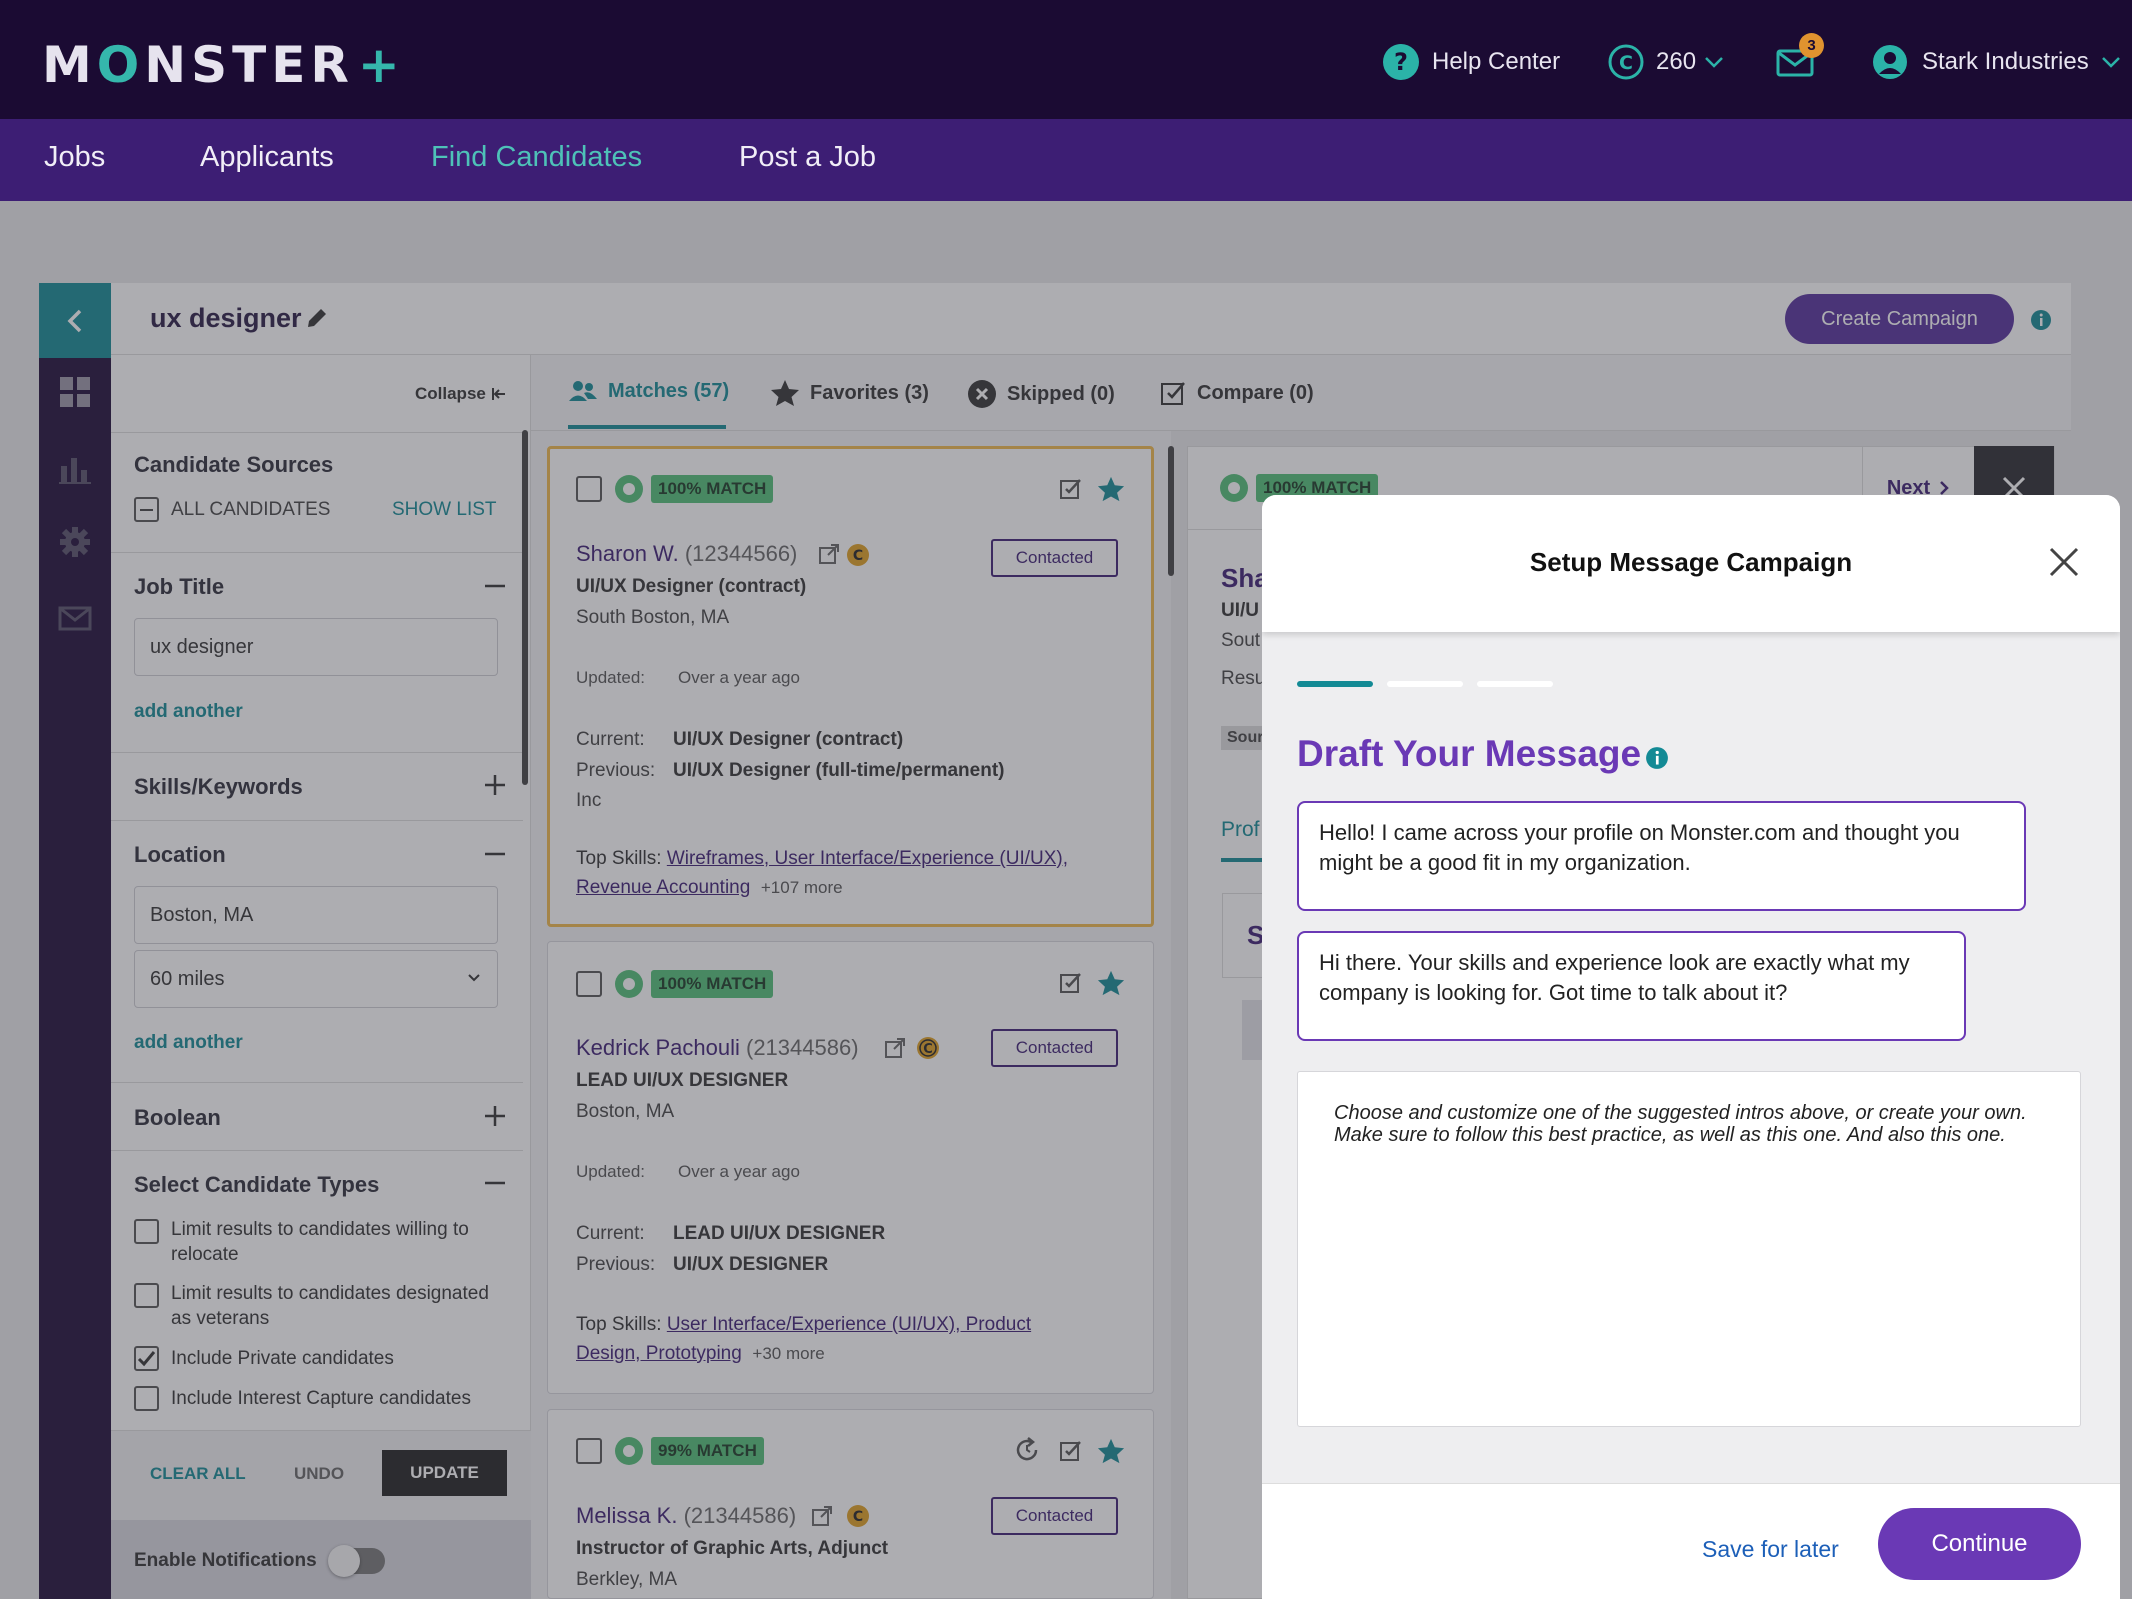 The width and height of the screenshot is (2132, 1599). I want to click on modal-title: Setup Message Campaign, so click(1691, 562).